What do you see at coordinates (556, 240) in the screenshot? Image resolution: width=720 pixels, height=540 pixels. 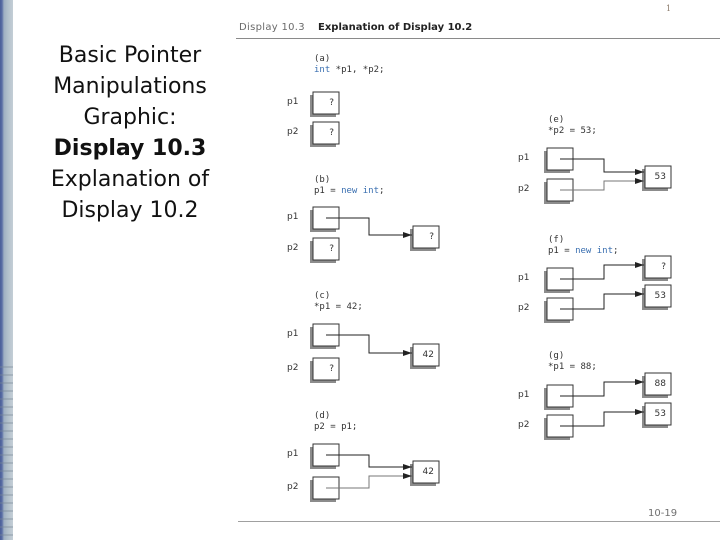 I see `step-label-f: (f)` at bounding box center [556, 240].